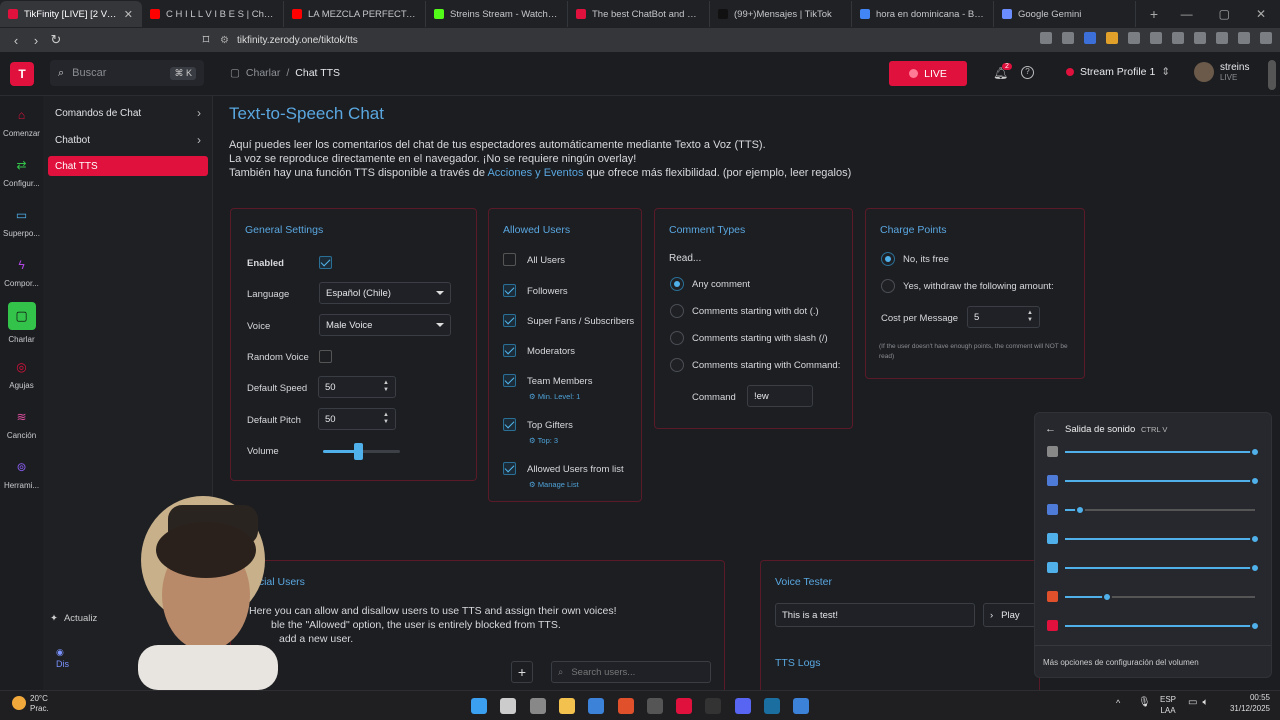 The image size is (1280, 720). What do you see at coordinates (16, 40) in the screenshot?
I see `back-icon: ‹` at bounding box center [16, 40].